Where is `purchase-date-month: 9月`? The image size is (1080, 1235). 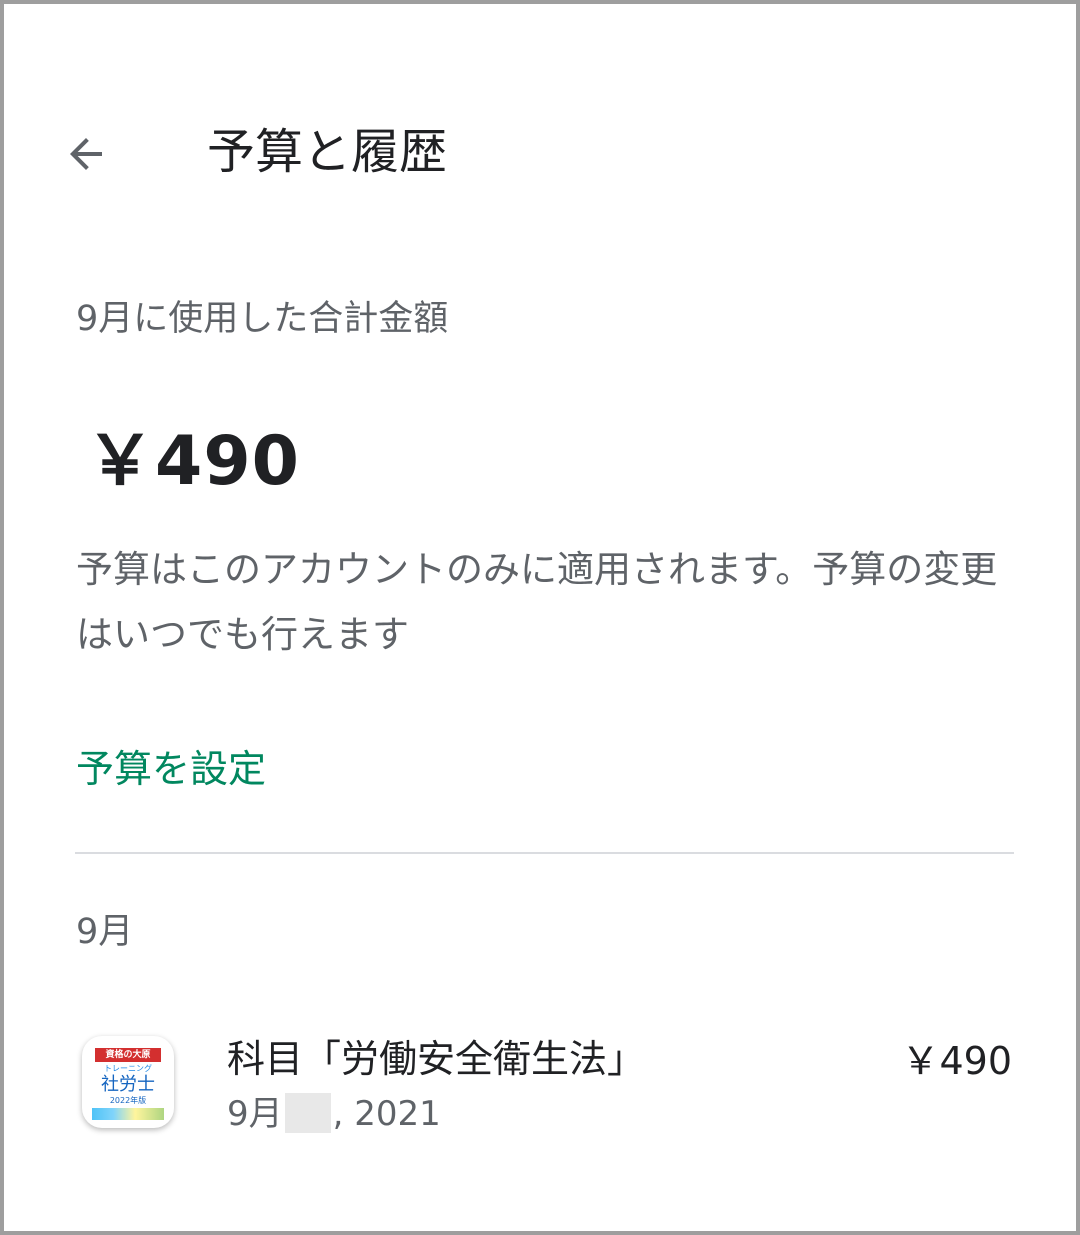 purchase-date-month: 9月 is located at coordinates (255, 1114).